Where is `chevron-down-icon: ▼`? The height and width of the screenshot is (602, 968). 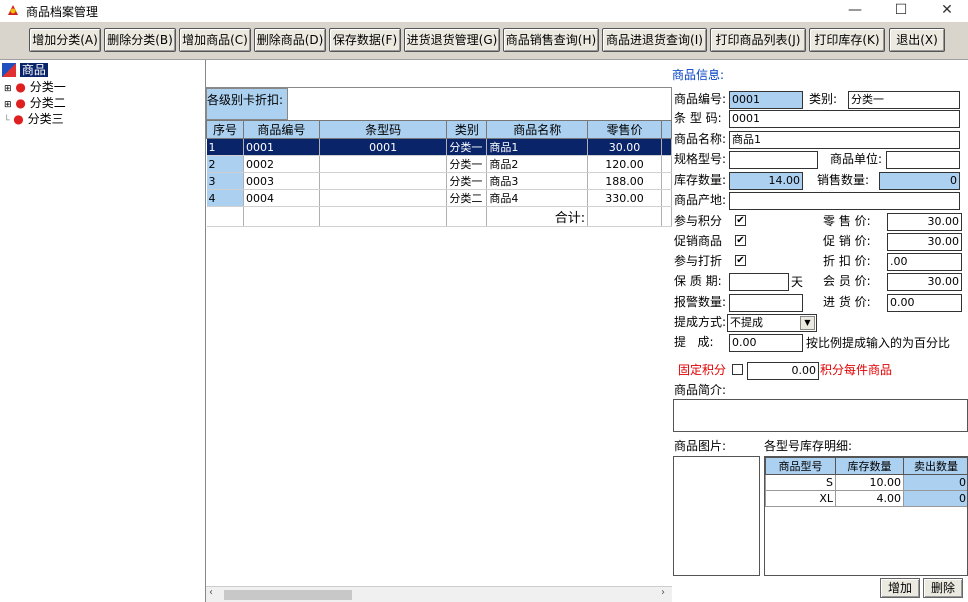 chevron-down-icon: ▼ is located at coordinates (807, 323).